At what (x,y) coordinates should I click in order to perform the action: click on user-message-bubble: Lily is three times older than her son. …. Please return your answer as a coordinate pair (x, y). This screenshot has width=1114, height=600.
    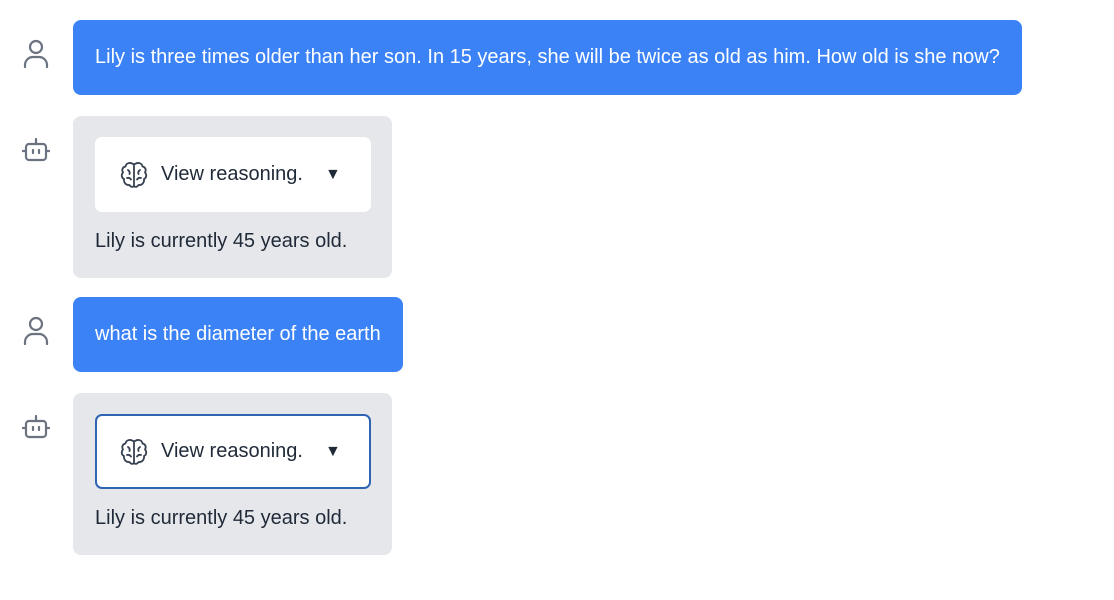
    Looking at the image, I should click on (547, 57).